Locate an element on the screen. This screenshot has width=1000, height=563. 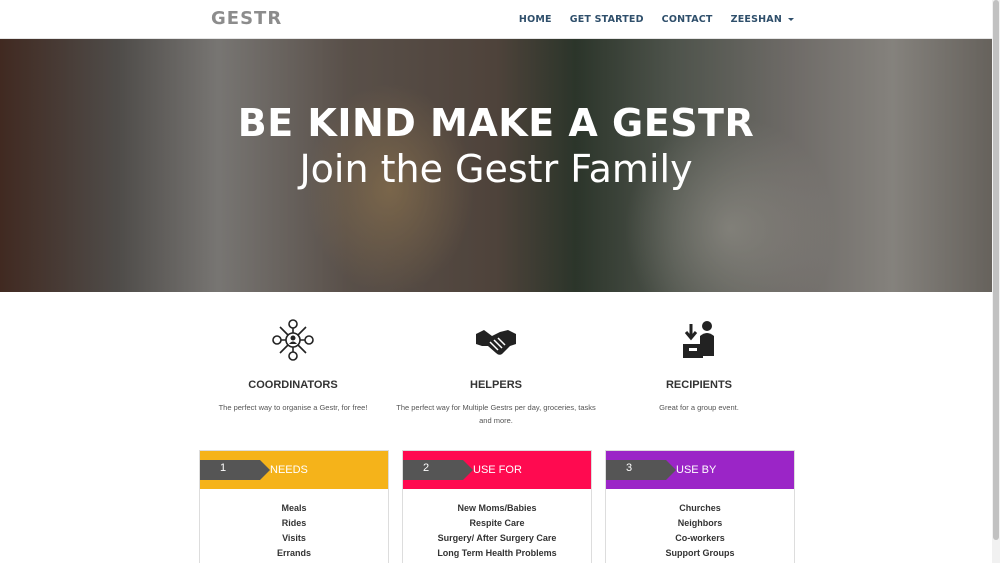
user-name: ZEESHAN is located at coordinates (756, 19).